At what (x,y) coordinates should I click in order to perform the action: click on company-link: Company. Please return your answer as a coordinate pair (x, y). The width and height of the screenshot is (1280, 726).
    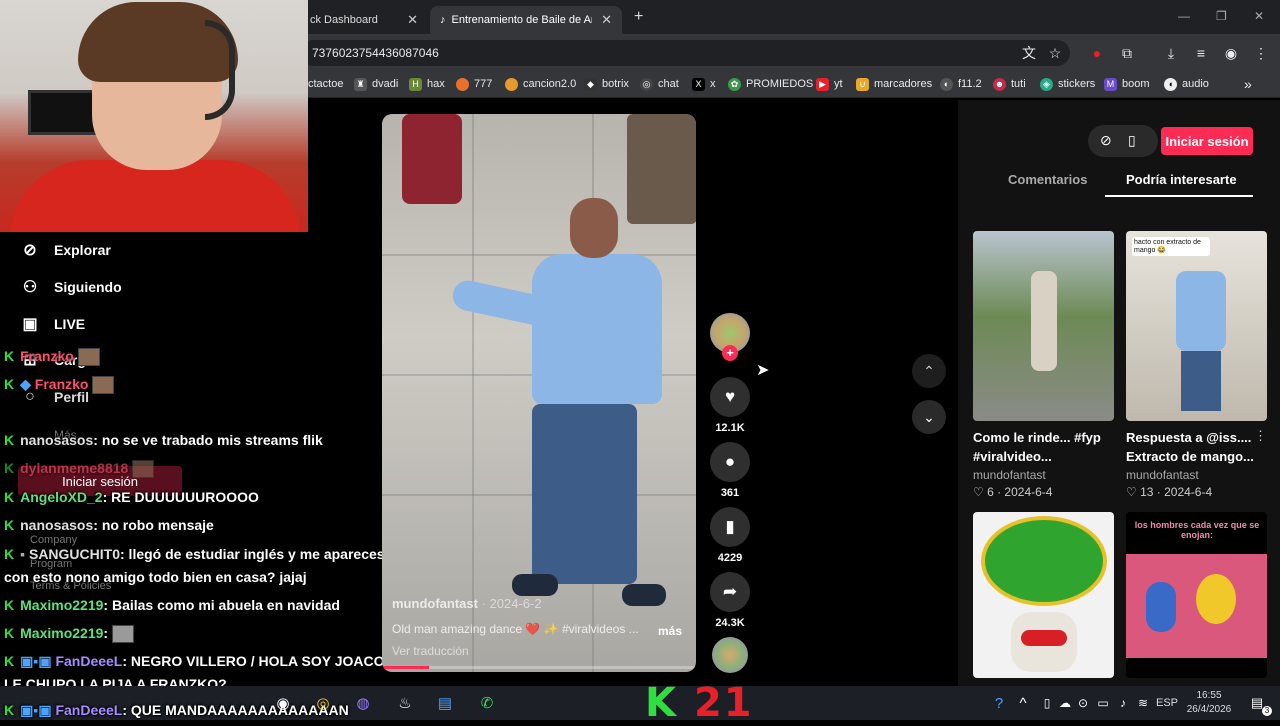
    Looking at the image, I should click on (53, 540).